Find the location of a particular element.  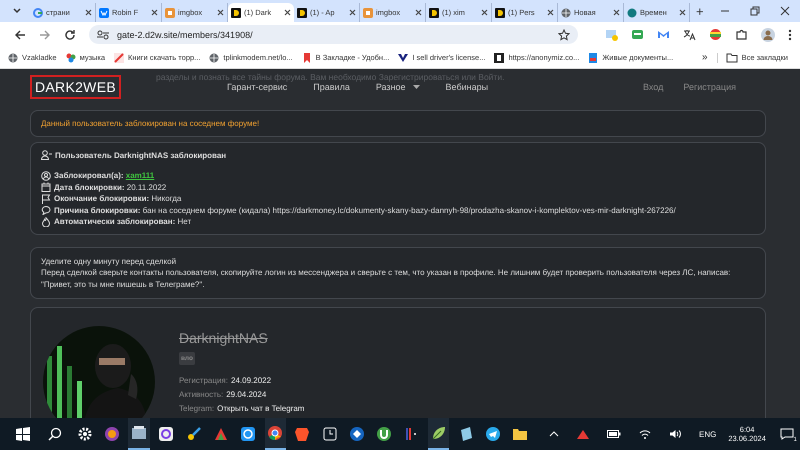

account-link: Регистрация is located at coordinates (709, 87).